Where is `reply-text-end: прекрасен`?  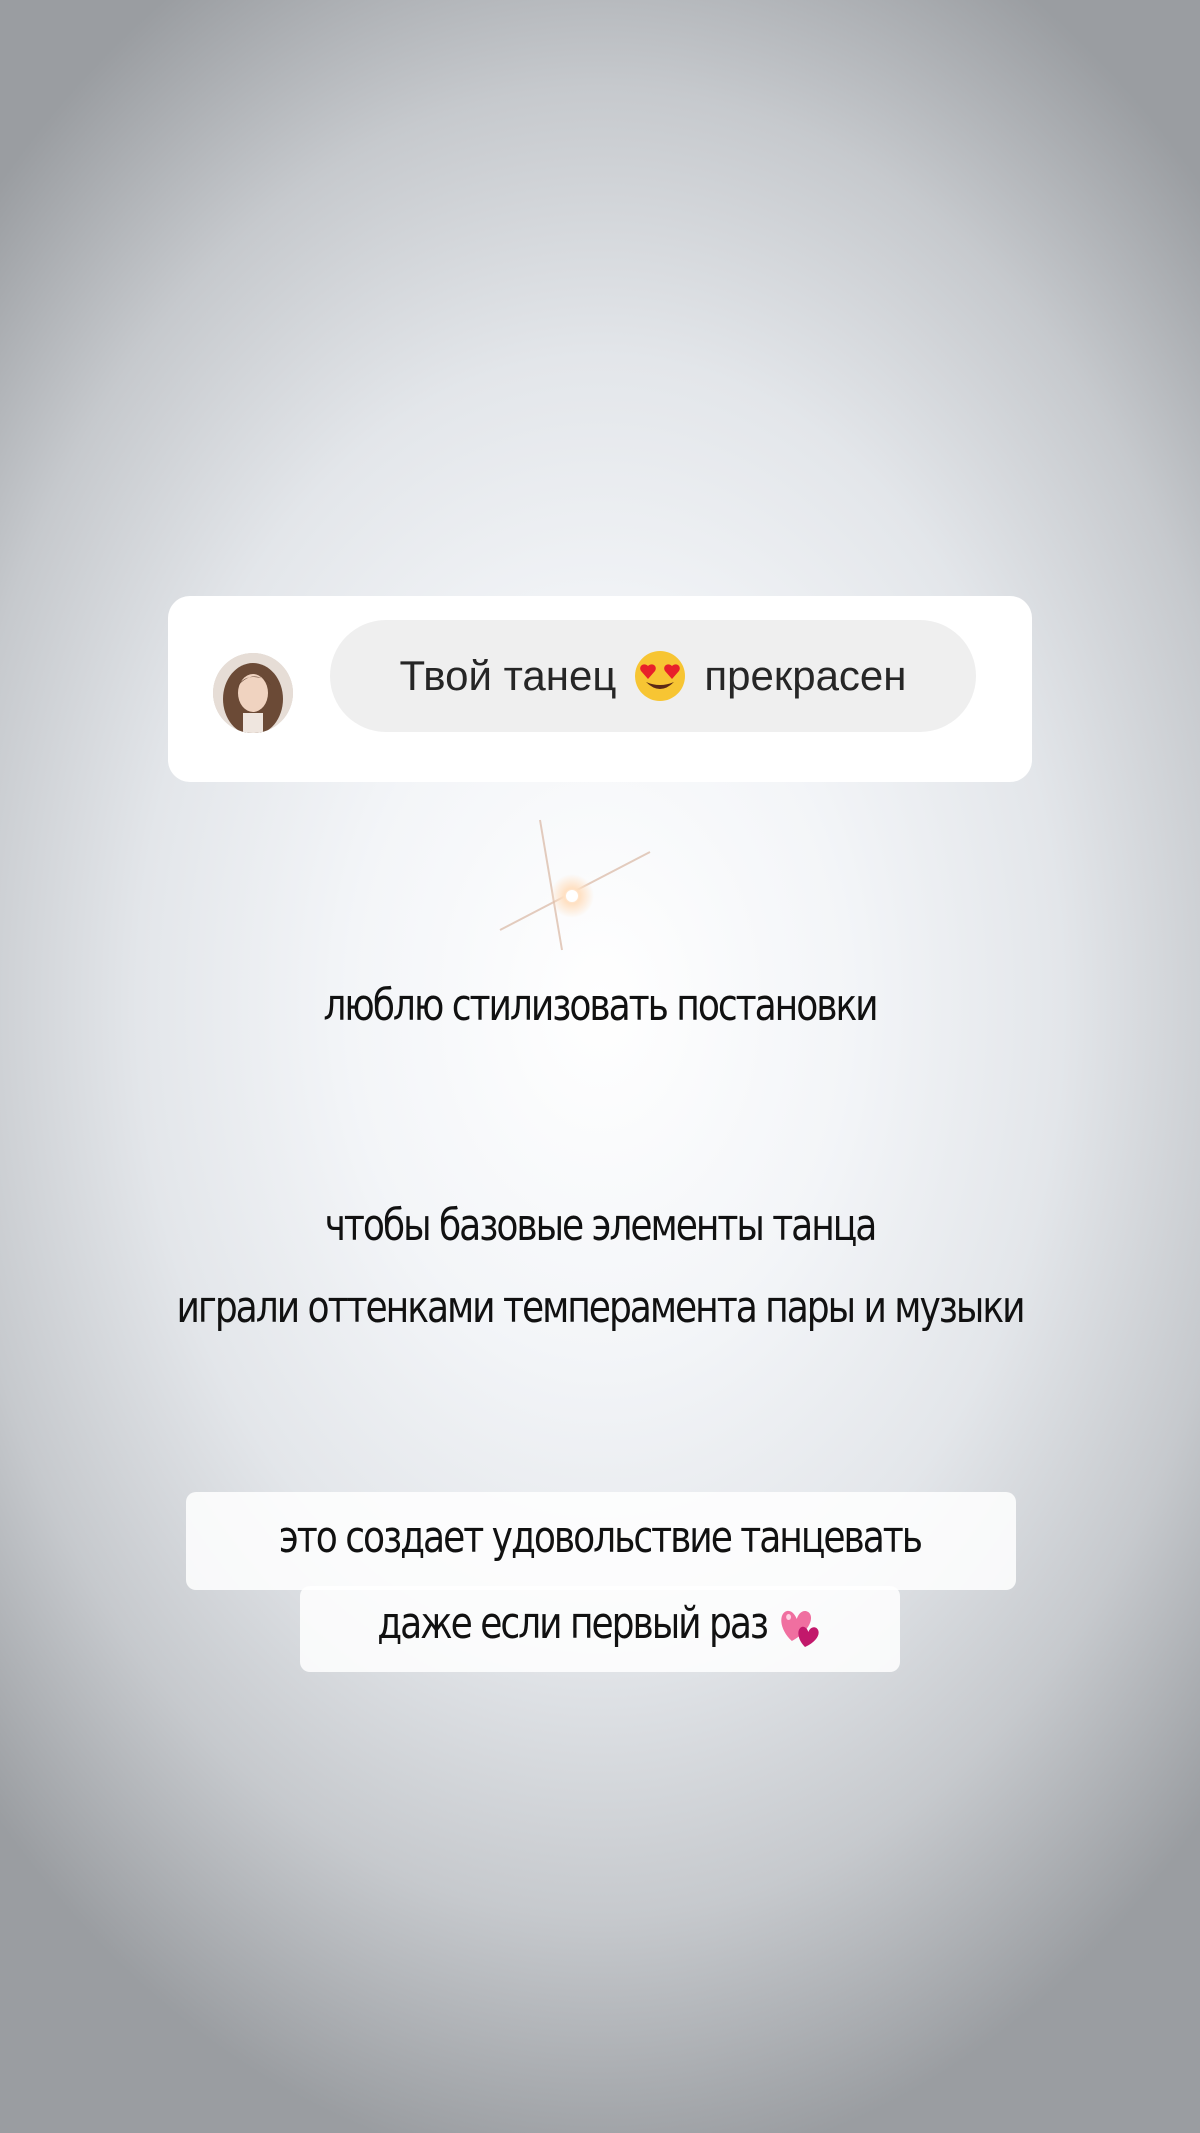
reply-text-end: прекрасен is located at coordinates (805, 675).